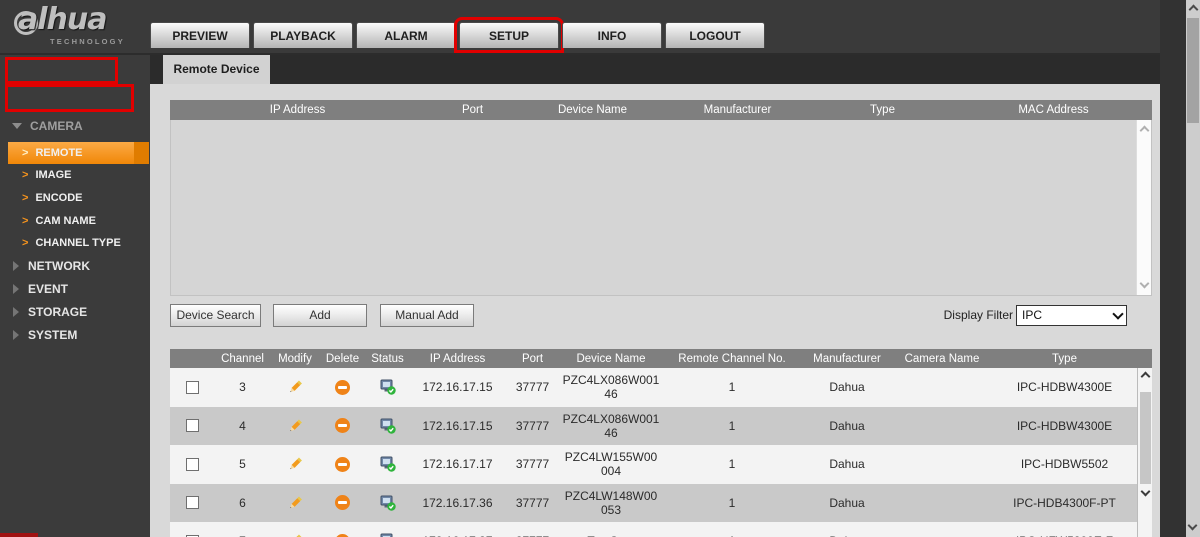 Image resolution: width=1200 pixels, height=537 pixels. Describe the element at coordinates (732, 358) in the screenshot. I see `column-header-remote-channel: Remote Channel No.` at that location.